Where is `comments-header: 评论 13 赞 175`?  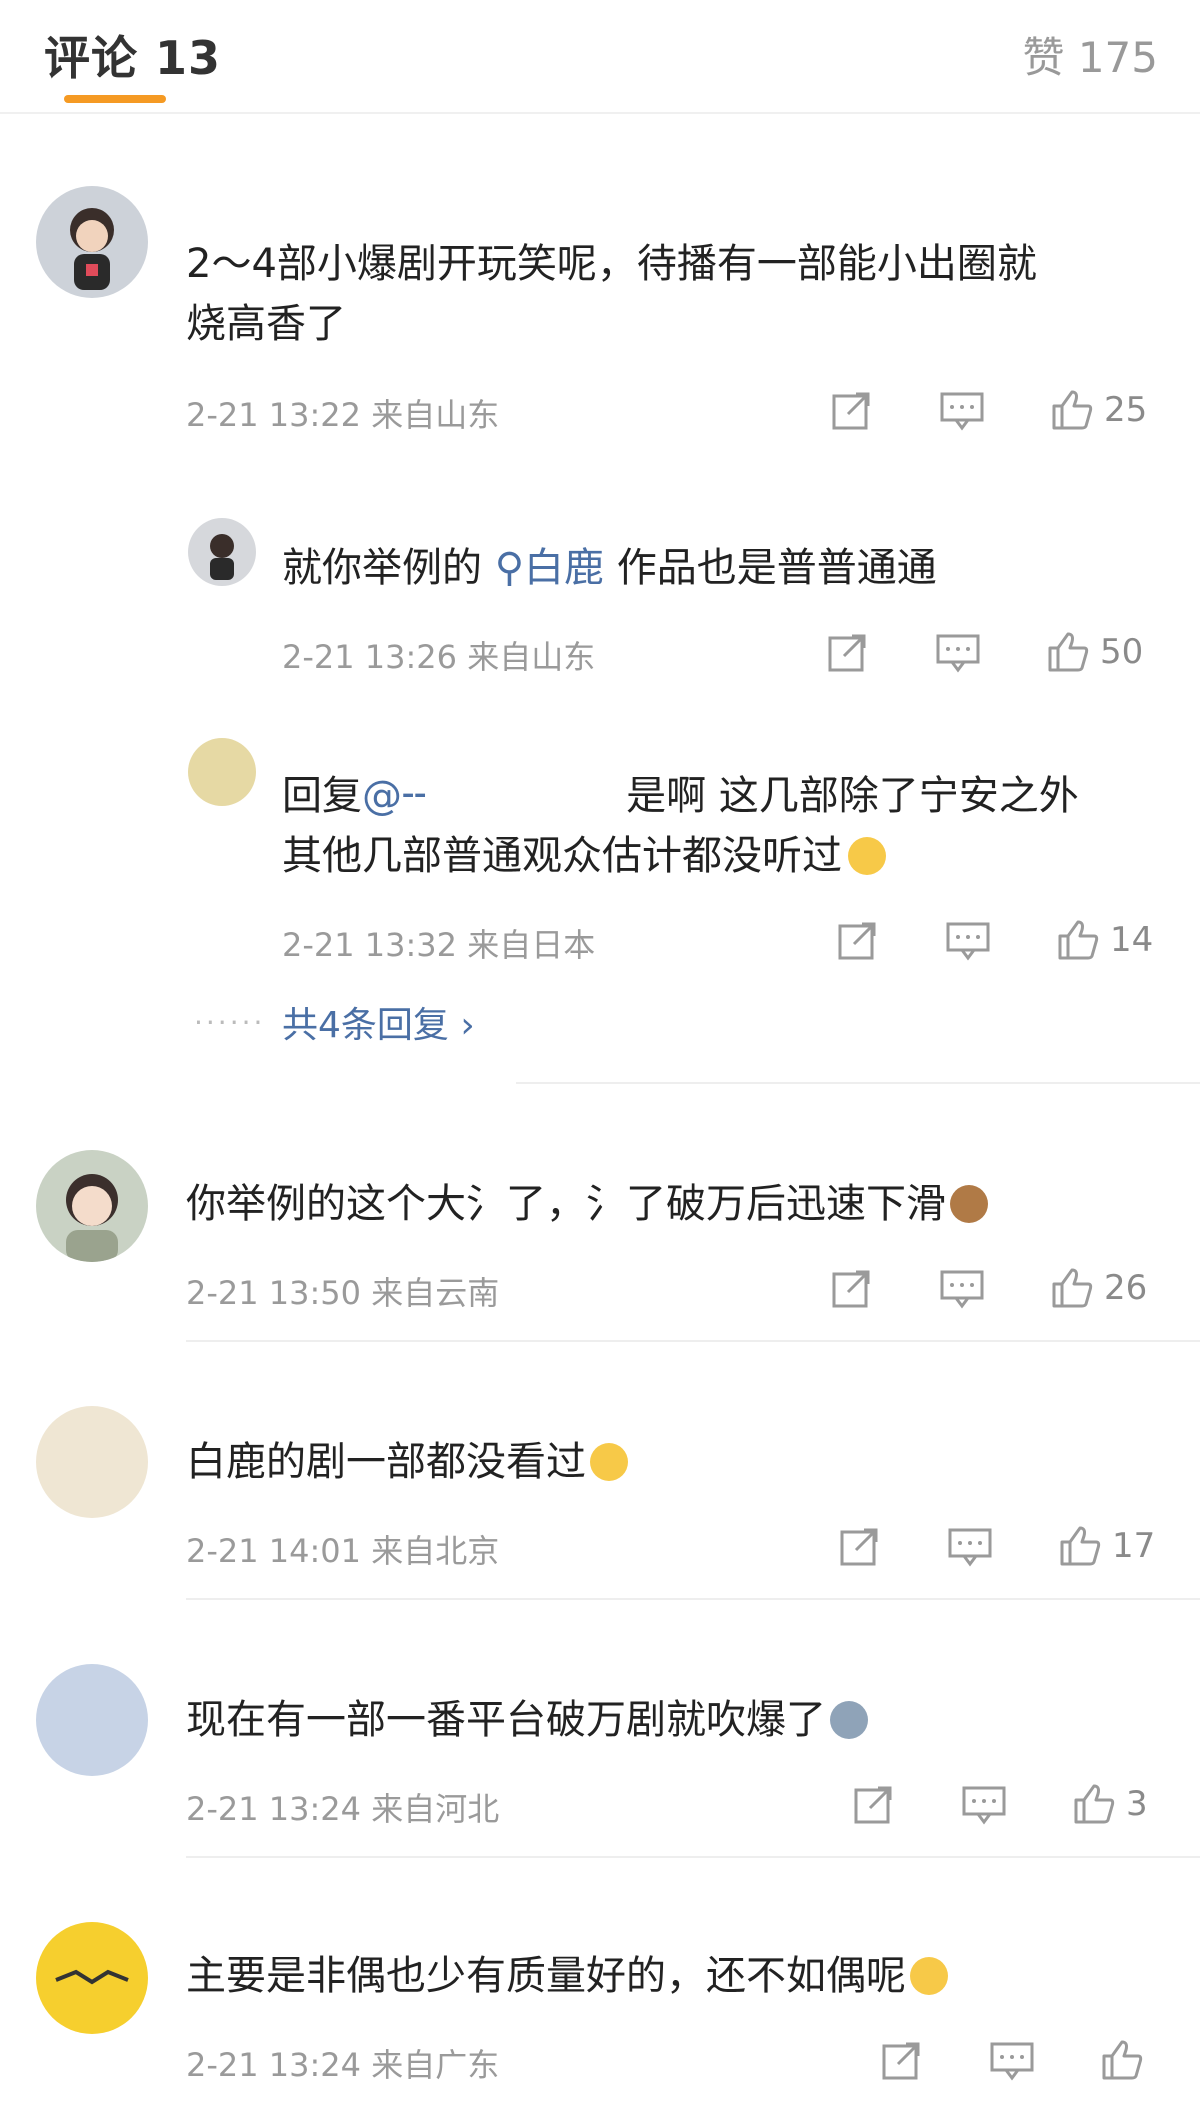 comments-header: 评论 13 赞 175 is located at coordinates (600, 57).